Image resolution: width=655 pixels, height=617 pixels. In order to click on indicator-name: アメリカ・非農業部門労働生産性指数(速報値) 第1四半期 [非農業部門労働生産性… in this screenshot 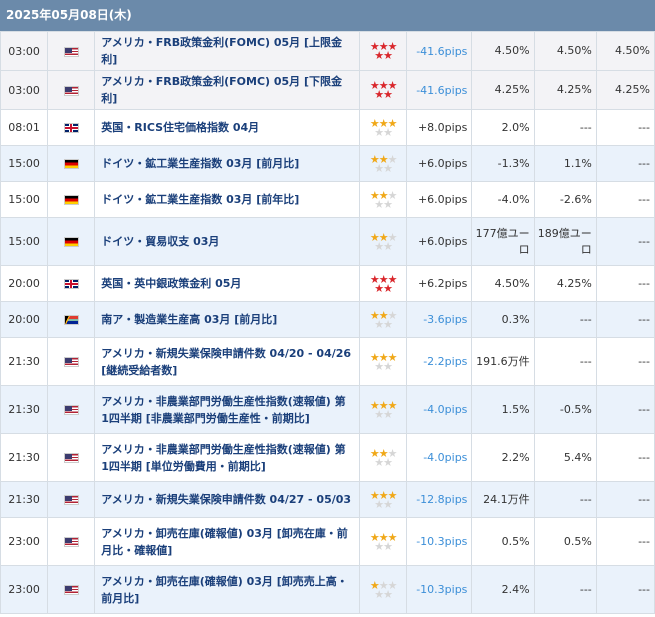, I will do `click(227, 409)`.